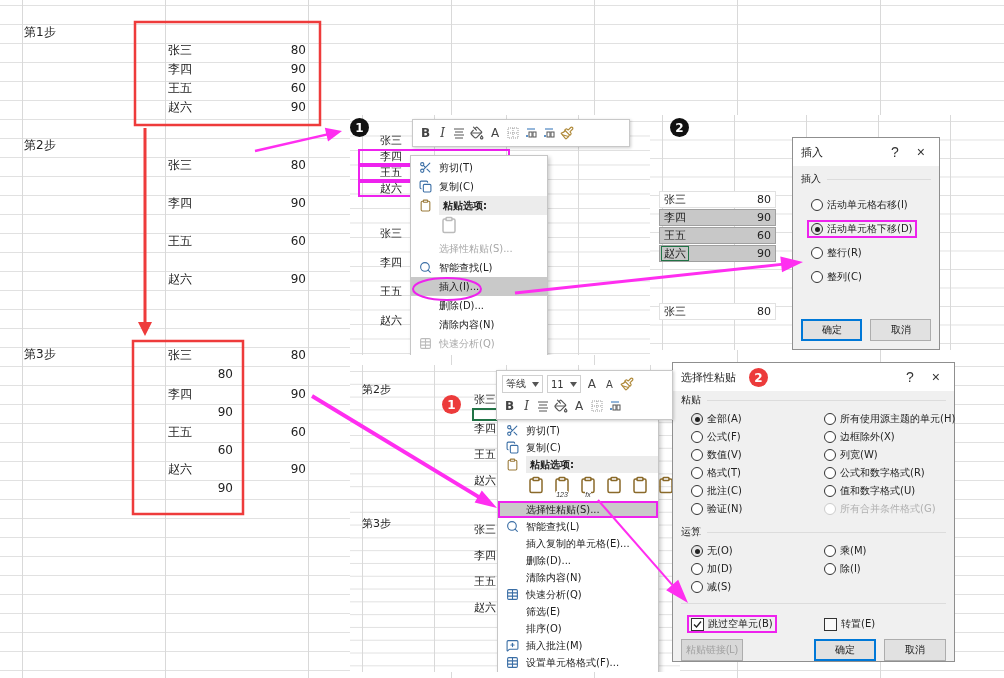 This screenshot has height=678, width=1004. Describe the element at coordinates (811, 179) in the screenshot. I see `group-label: 插入` at that location.